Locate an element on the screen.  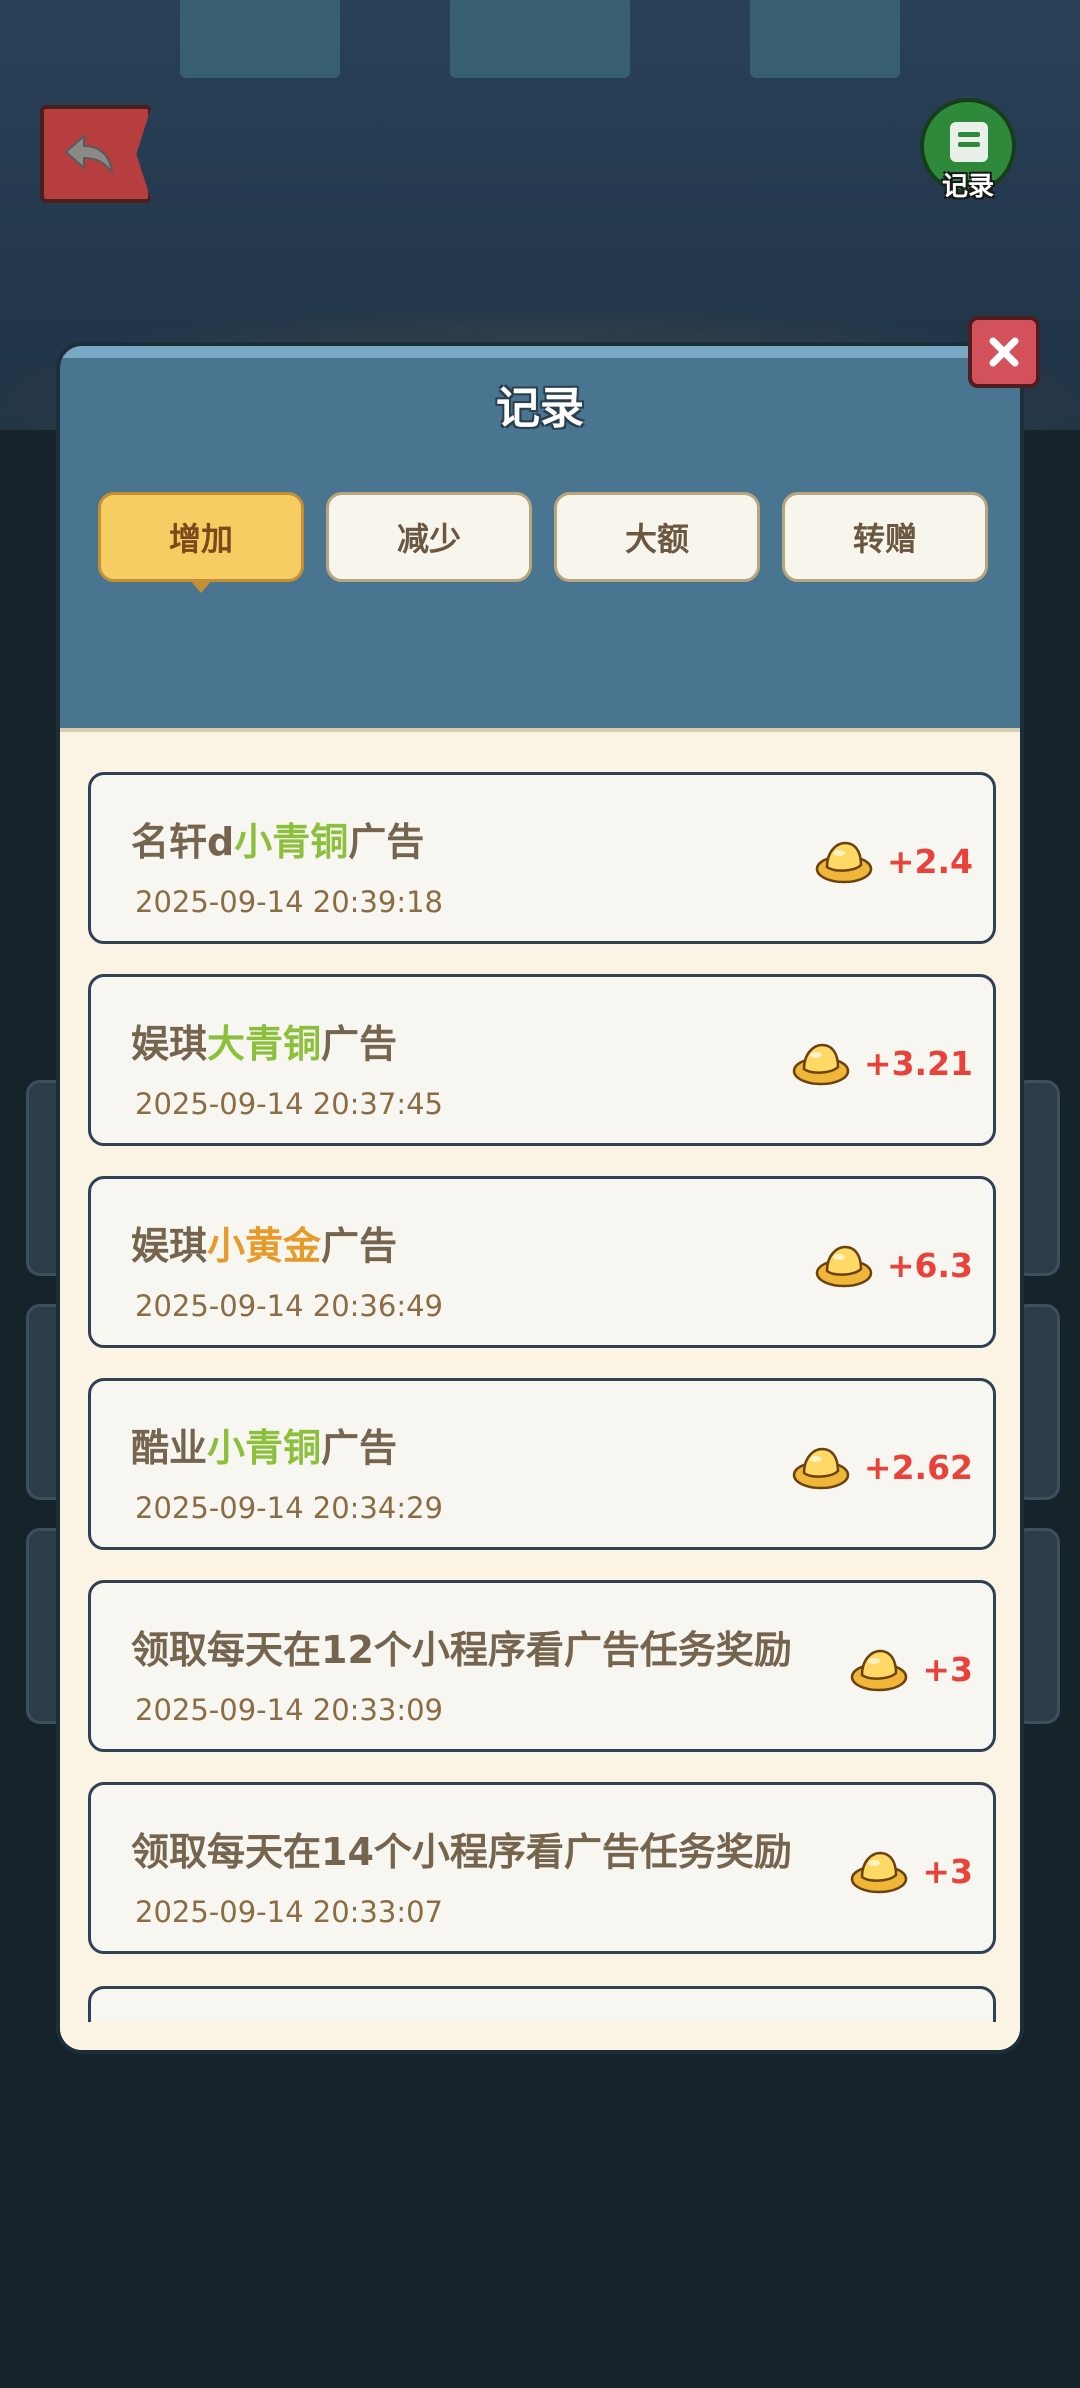
record-title: 酷业小青铜广告 is located at coordinates (264, 1448).